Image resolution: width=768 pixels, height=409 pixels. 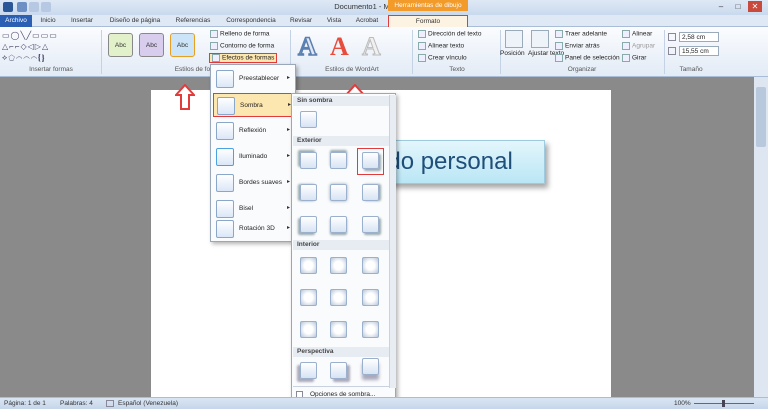 I want to click on undo-icon, so click(x=34, y=7).